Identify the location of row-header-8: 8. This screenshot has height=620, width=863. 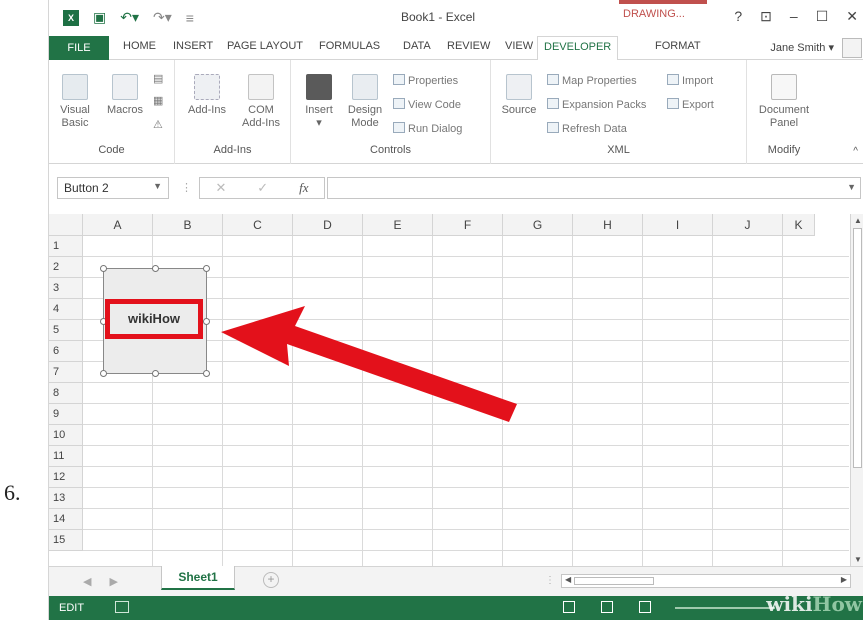
(66, 393).